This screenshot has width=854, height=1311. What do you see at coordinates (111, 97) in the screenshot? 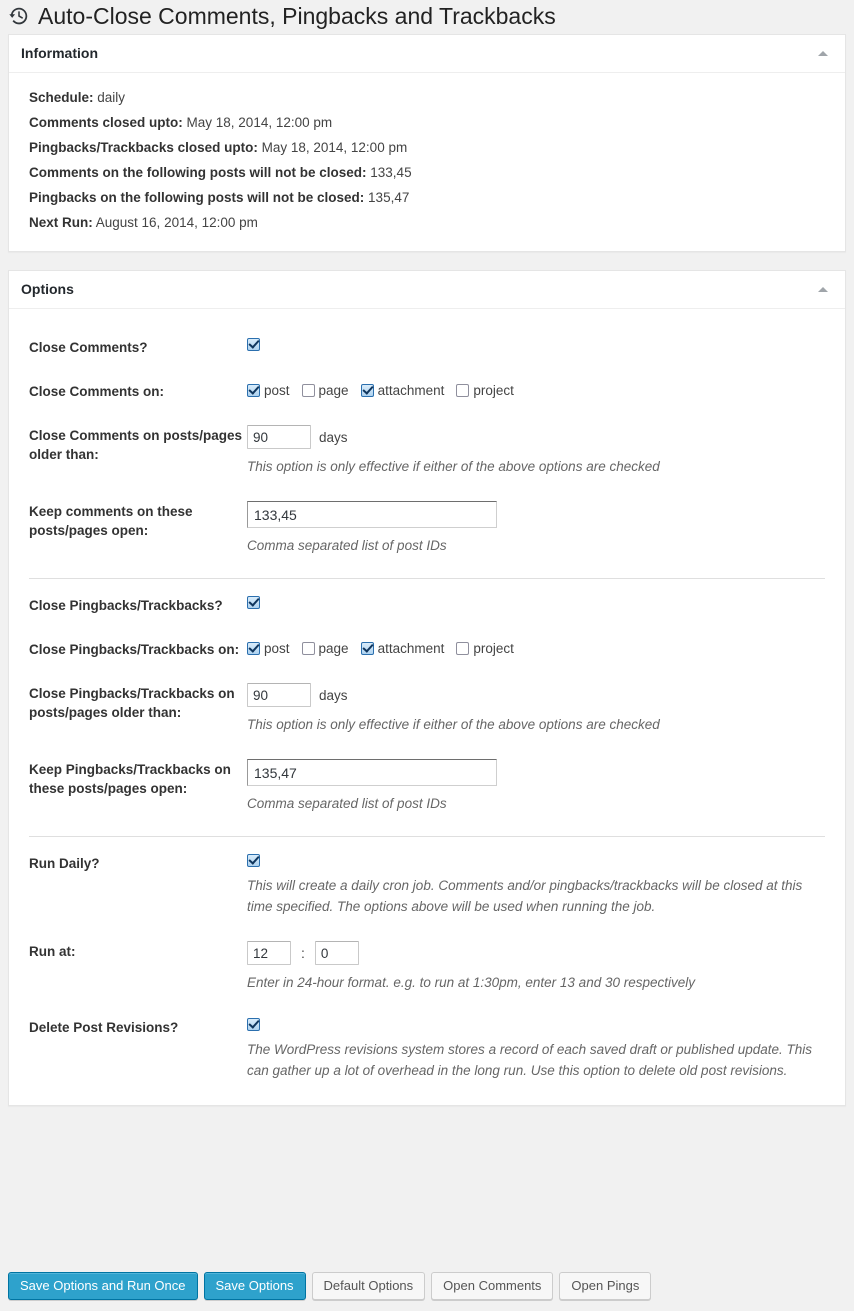
I see `info-value: daily` at bounding box center [111, 97].